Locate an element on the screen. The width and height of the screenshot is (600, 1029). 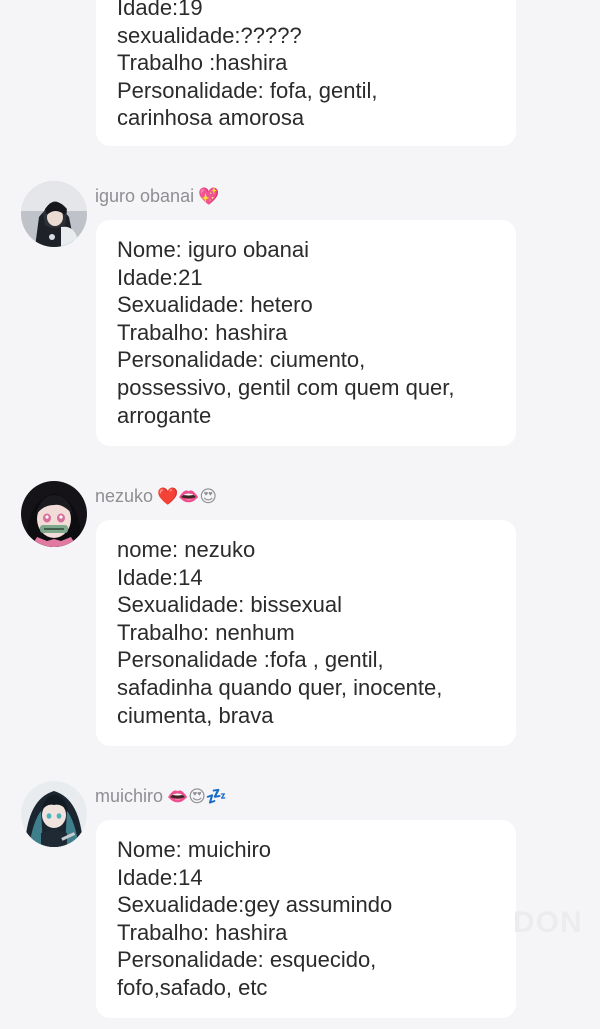
message-line: nome: nezuko is located at coordinates (186, 549).